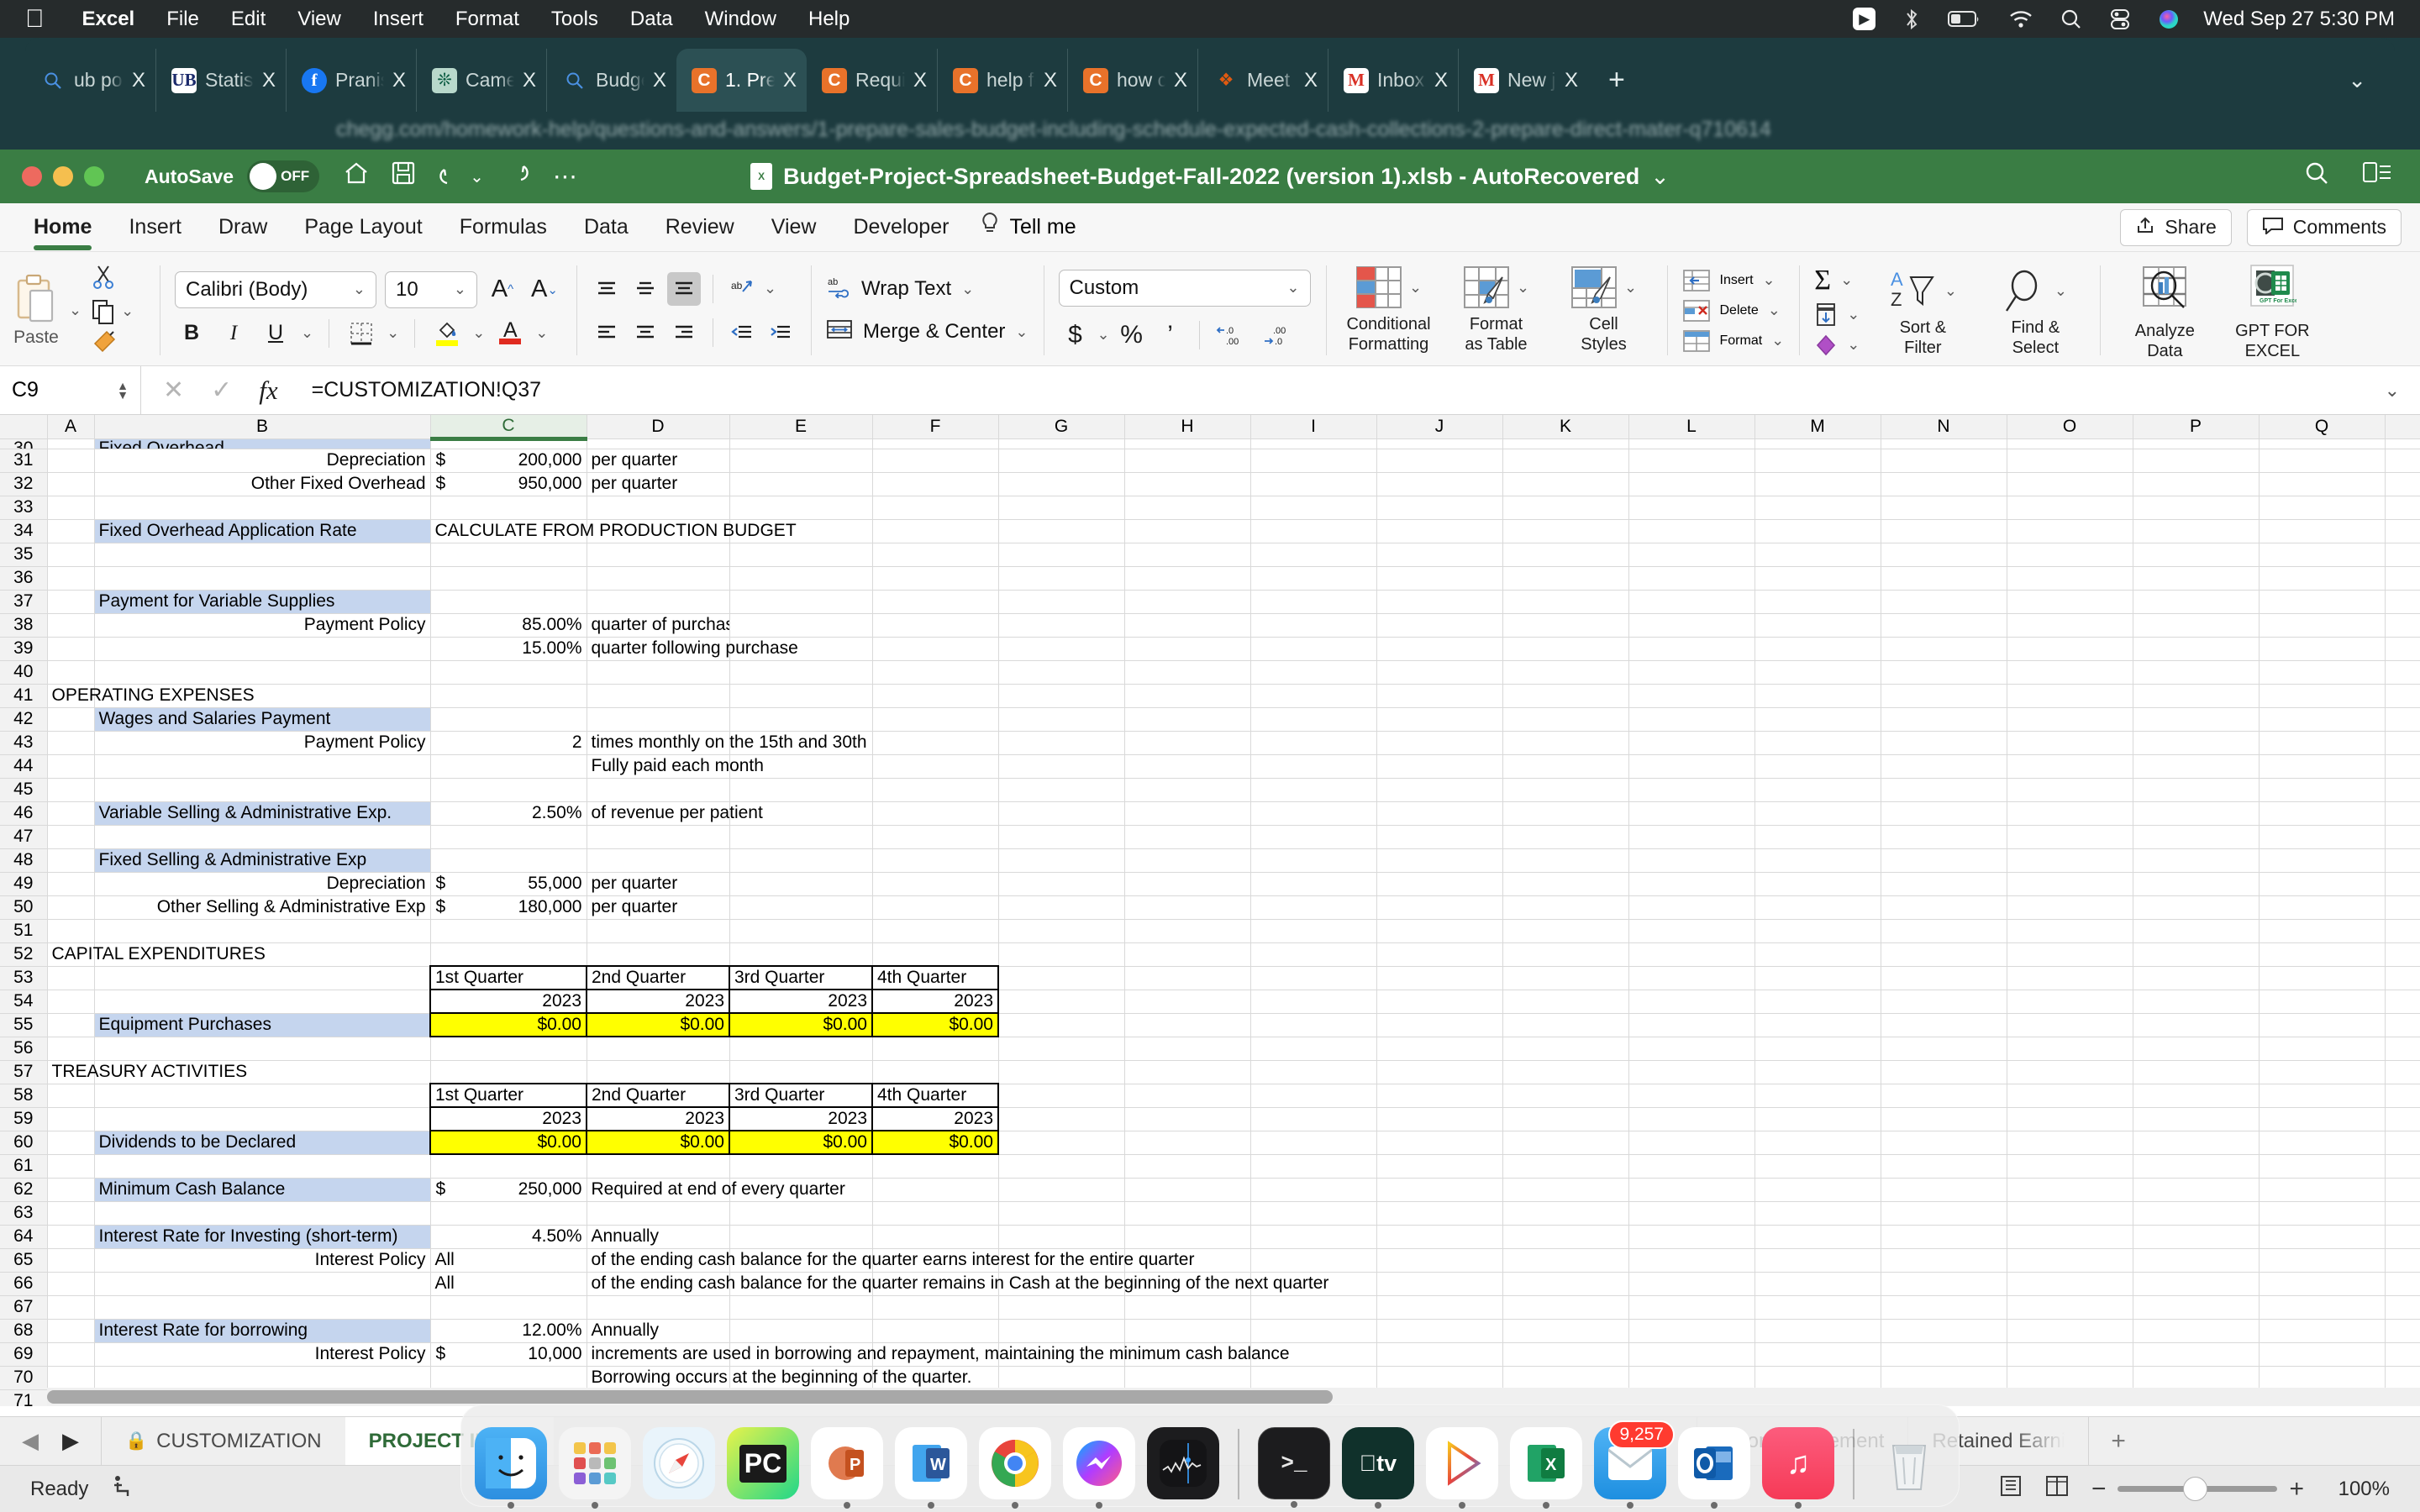  What do you see at coordinates (801, 884) in the screenshot?
I see `grid-cell-E49` at bounding box center [801, 884].